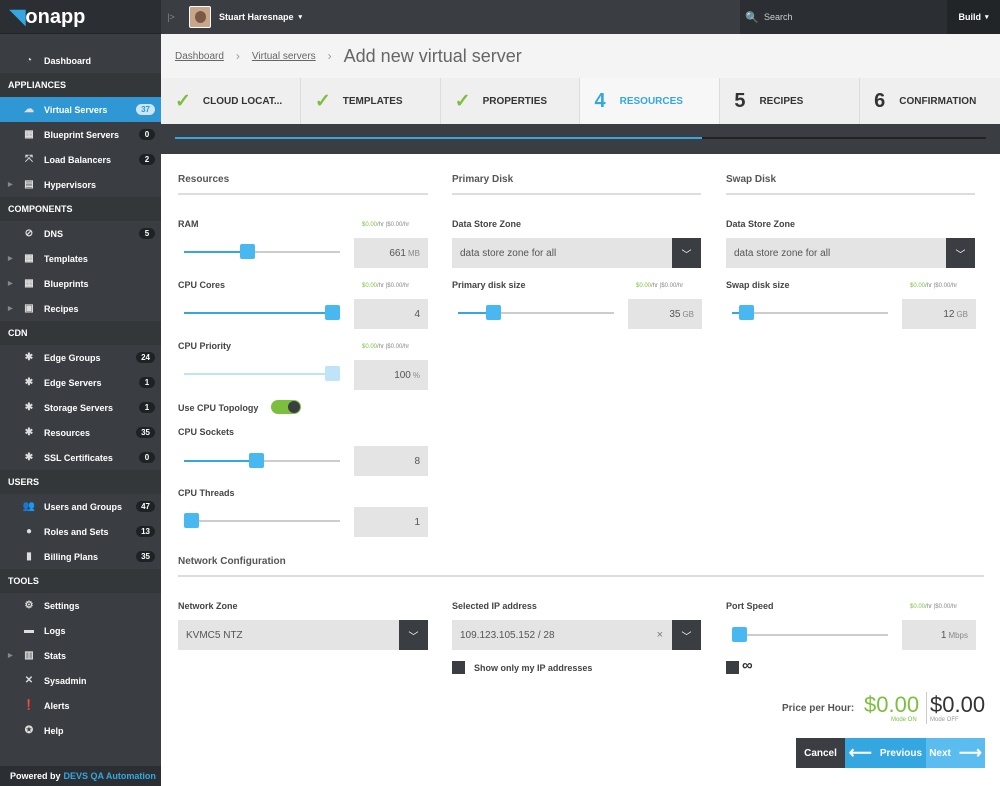  Describe the element at coordinates (110, 776) in the screenshot. I see `powered-by-name: DEVS QA Automation` at that location.